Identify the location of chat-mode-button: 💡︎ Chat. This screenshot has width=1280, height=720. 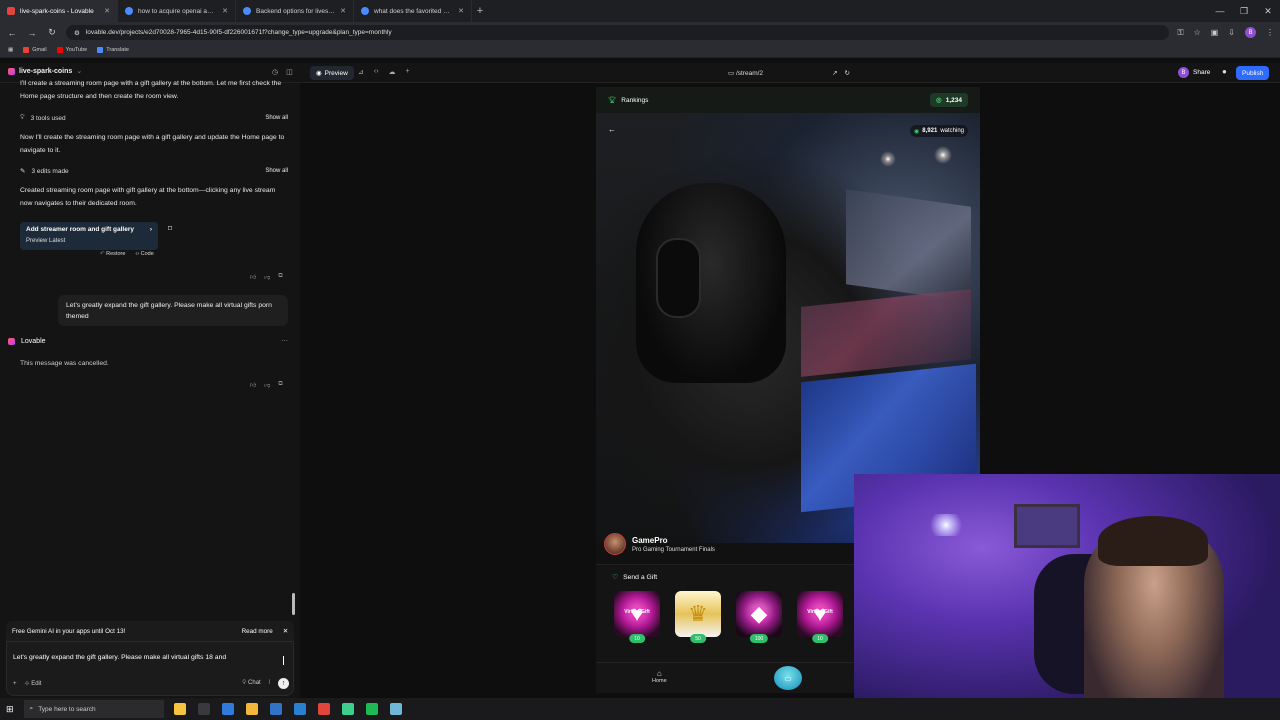
(251, 683).